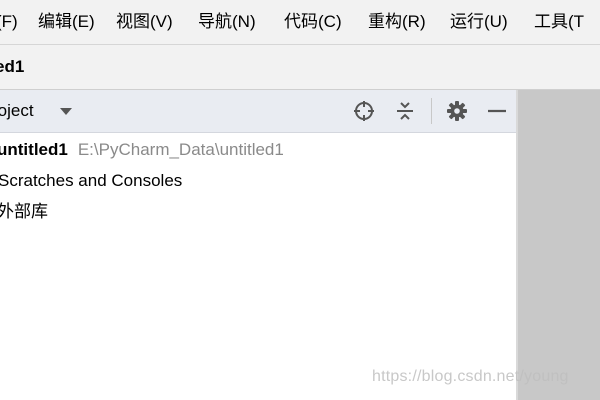 The image size is (600, 400). What do you see at coordinates (180, 149) in the screenshot?
I see `tree-item-path: E:\PyCharm_Data\untitled1` at bounding box center [180, 149].